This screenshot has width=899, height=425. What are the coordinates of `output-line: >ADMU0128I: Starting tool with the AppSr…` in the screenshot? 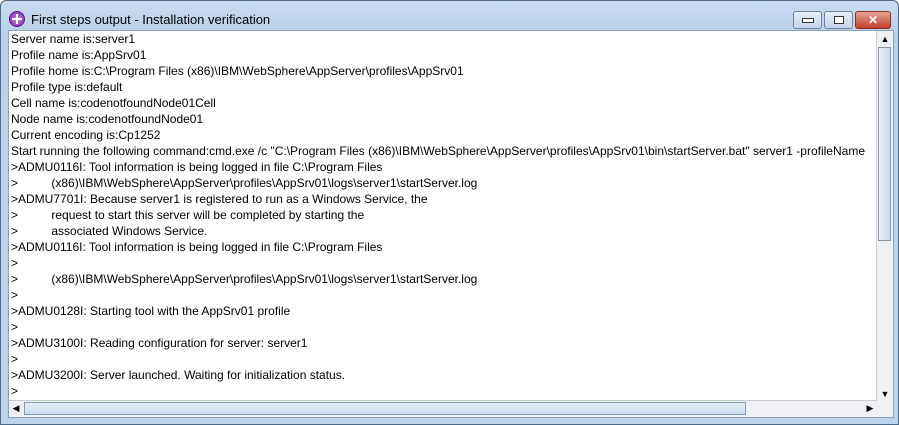 It's located at (151, 311).